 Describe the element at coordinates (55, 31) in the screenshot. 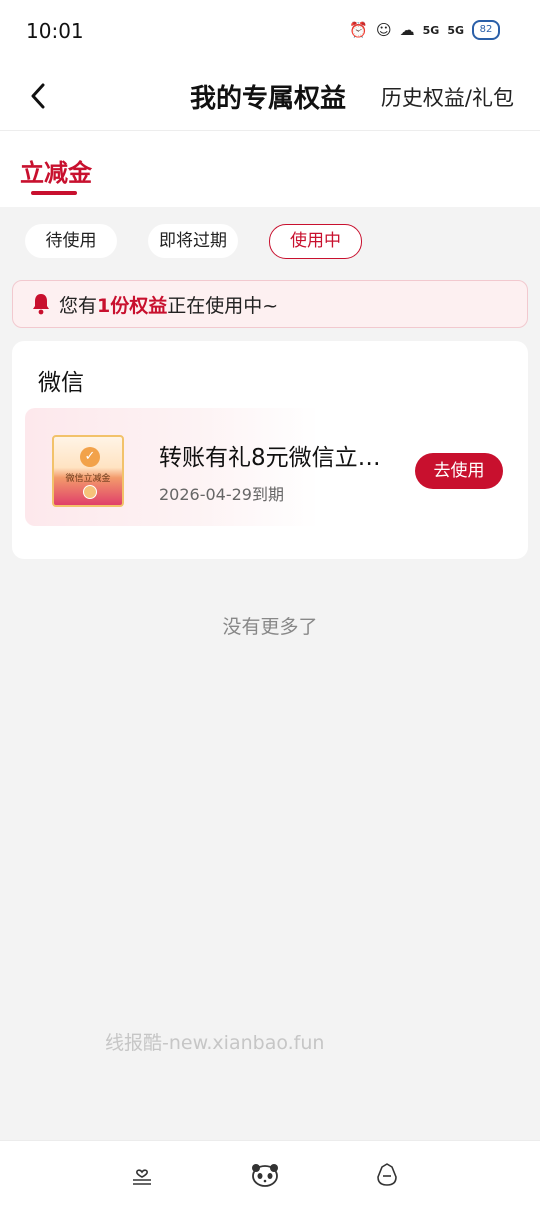

I see `status-time: 10:01` at that location.